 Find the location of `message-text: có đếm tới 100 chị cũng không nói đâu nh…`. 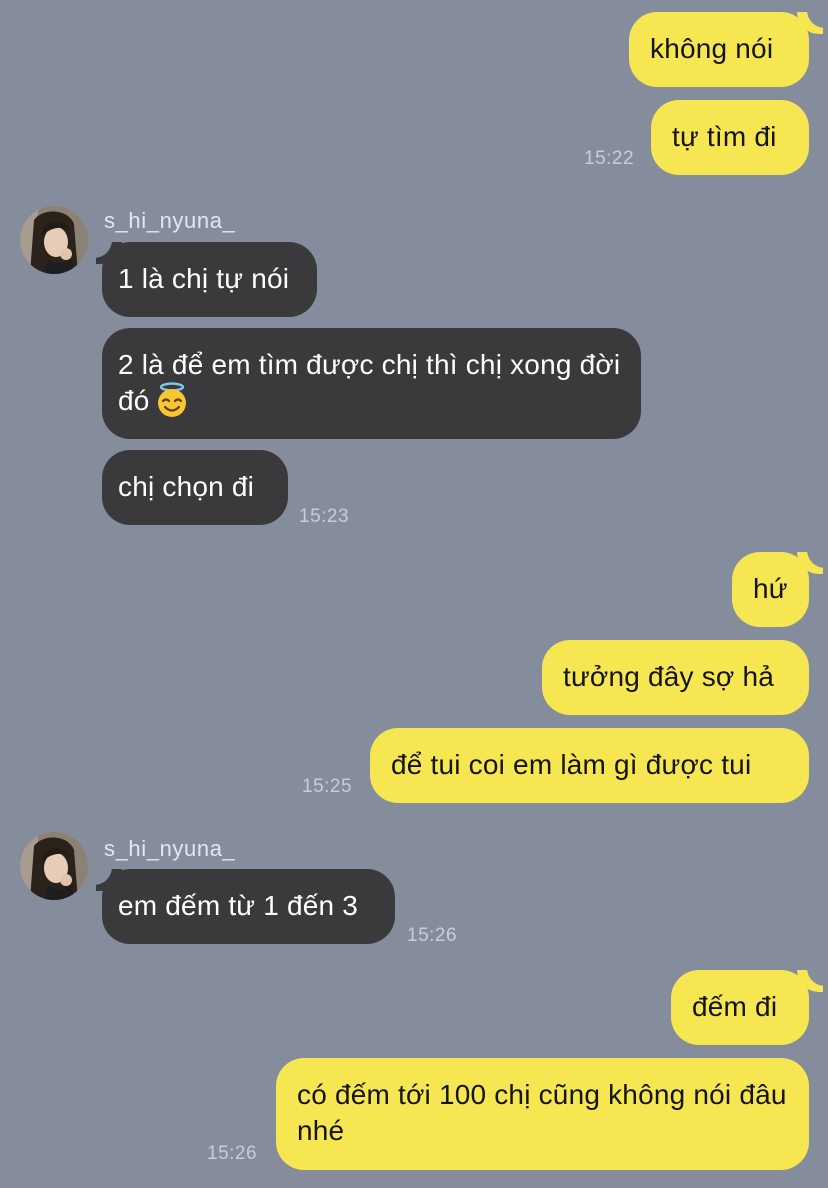

message-text: có đếm tới 100 chị cũng không nói đâu nh… is located at coordinates (542, 1112).